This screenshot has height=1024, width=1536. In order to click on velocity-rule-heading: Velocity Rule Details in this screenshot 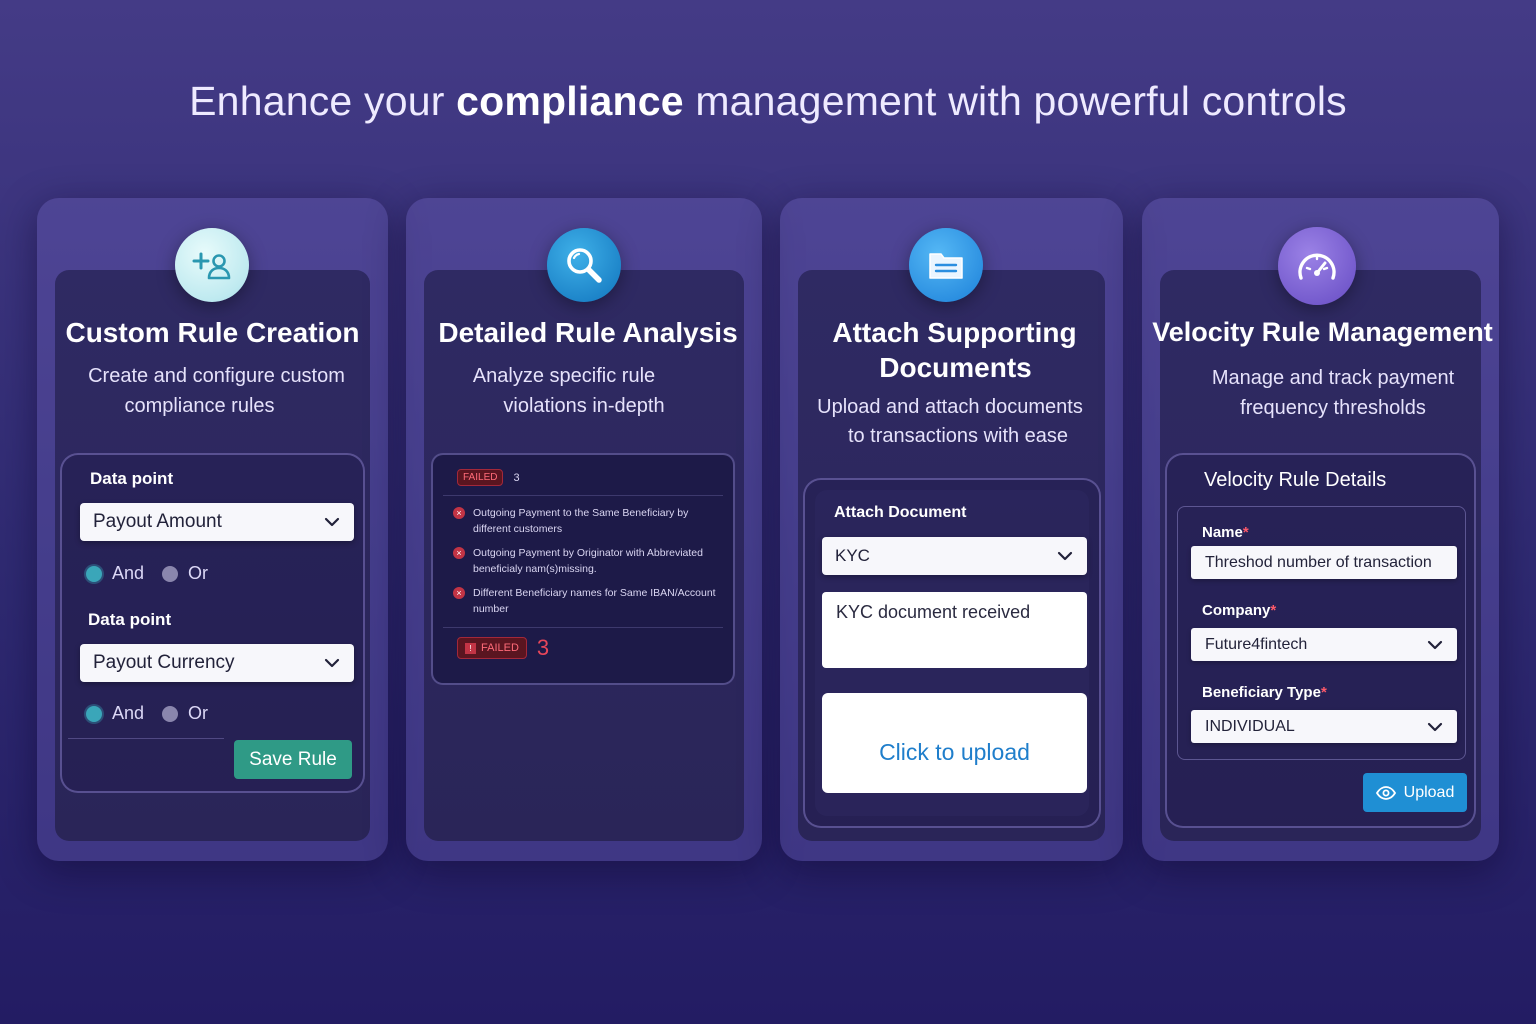, I will do `click(1295, 480)`.